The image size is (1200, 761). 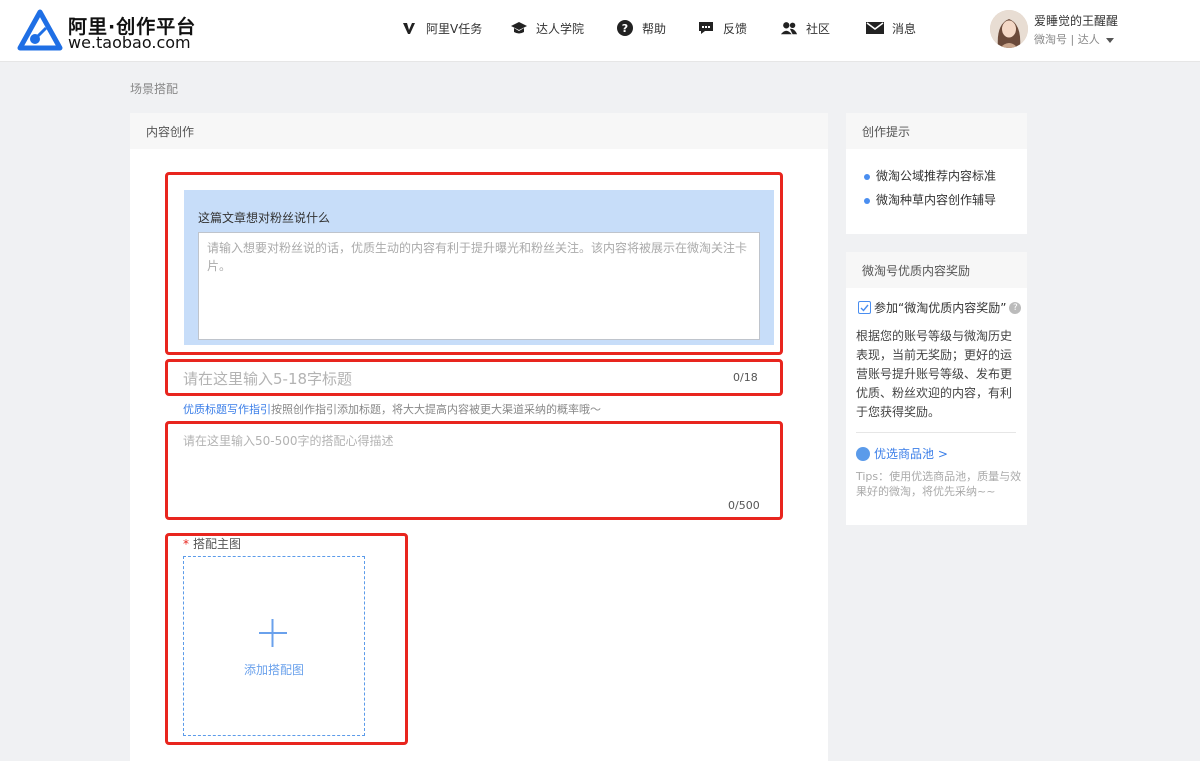 What do you see at coordinates (474, 263) in the screenshot?
I see `highlight-fan-message` at bounding box center [474, 263].